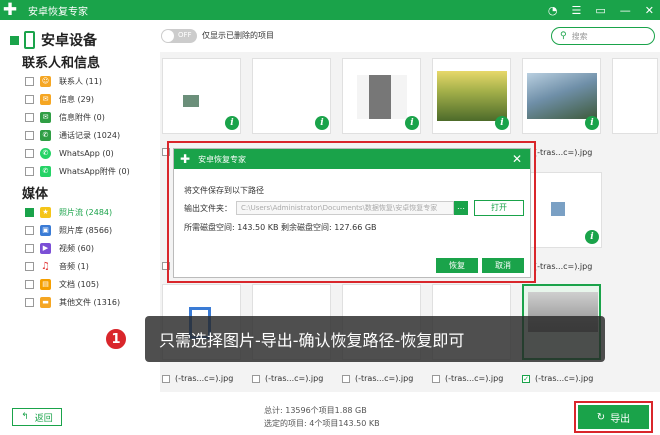 The image size is (660, 435). I want to click on checkbox-checked: ✓, so click(526, 378).